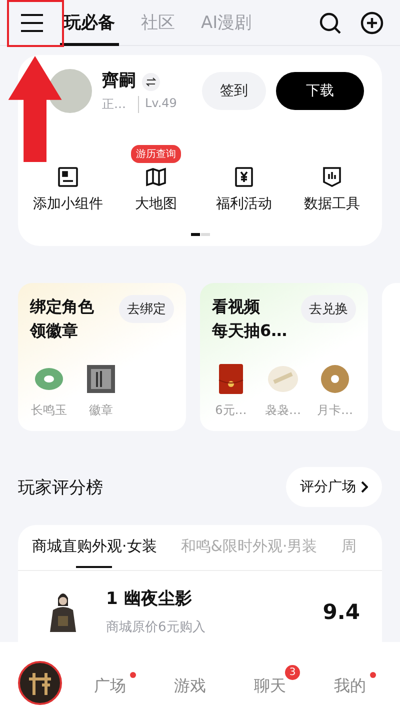 Image resolution: width=400 pixels, height=724 pixels. I want to click on chevron-icon, so click(364, 487).